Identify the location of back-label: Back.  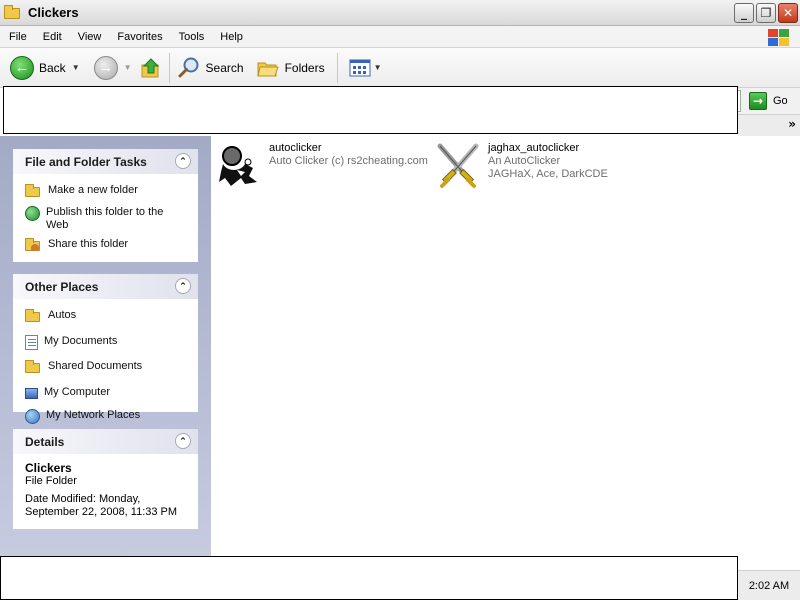
(52, 67).